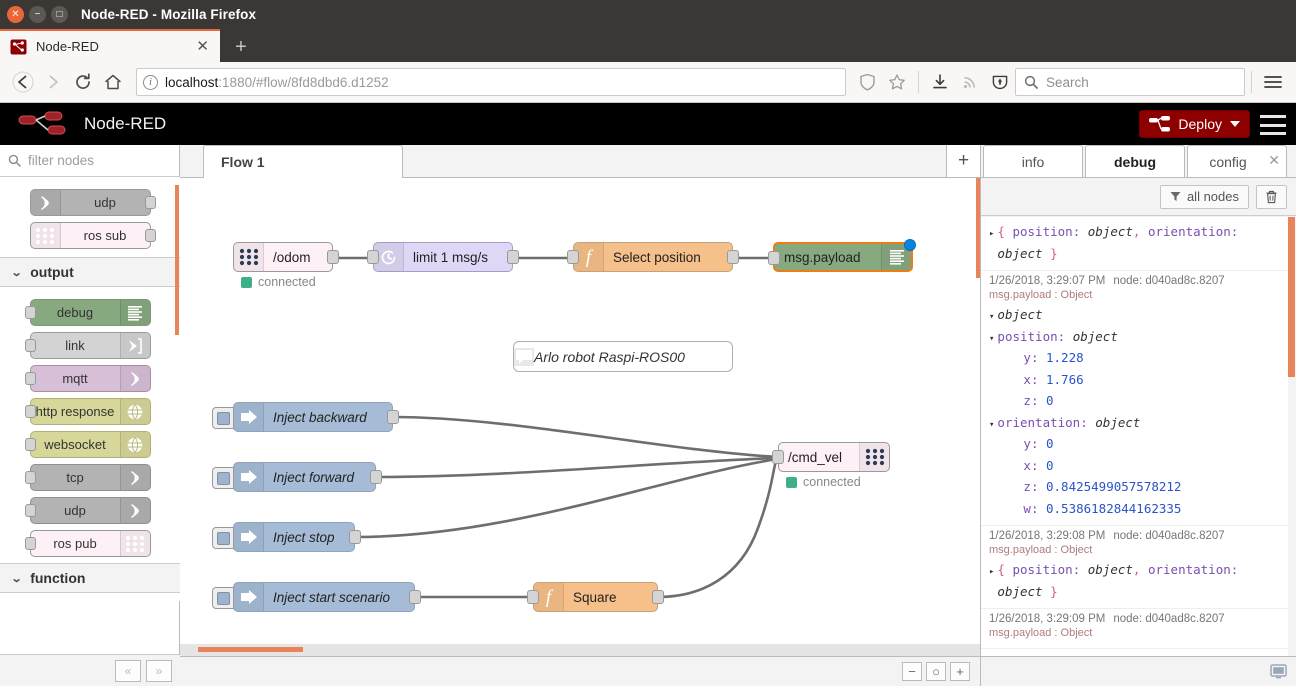 Image resolution: width=1296 pixels, height=686 pixels. Describe the element at coordinates (90, 272) in the screenshot. I see `palette-category-output: ⌄ output` at that location.